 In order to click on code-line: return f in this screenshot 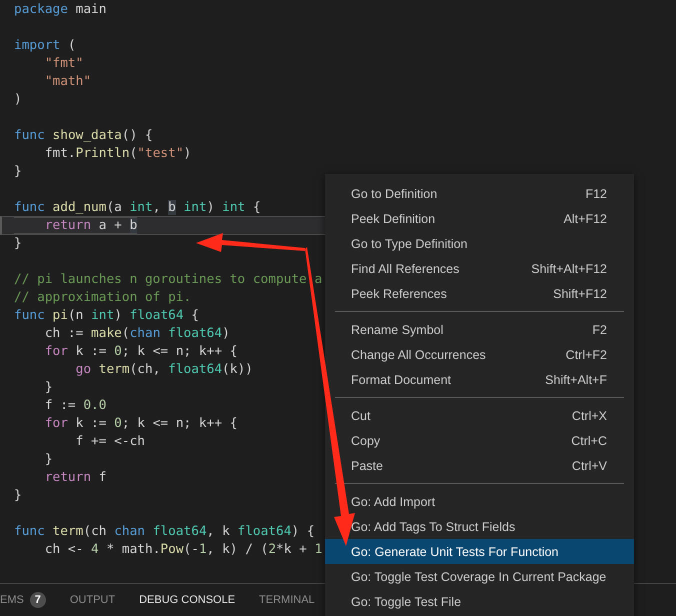, I will do `click(75, 478)`.